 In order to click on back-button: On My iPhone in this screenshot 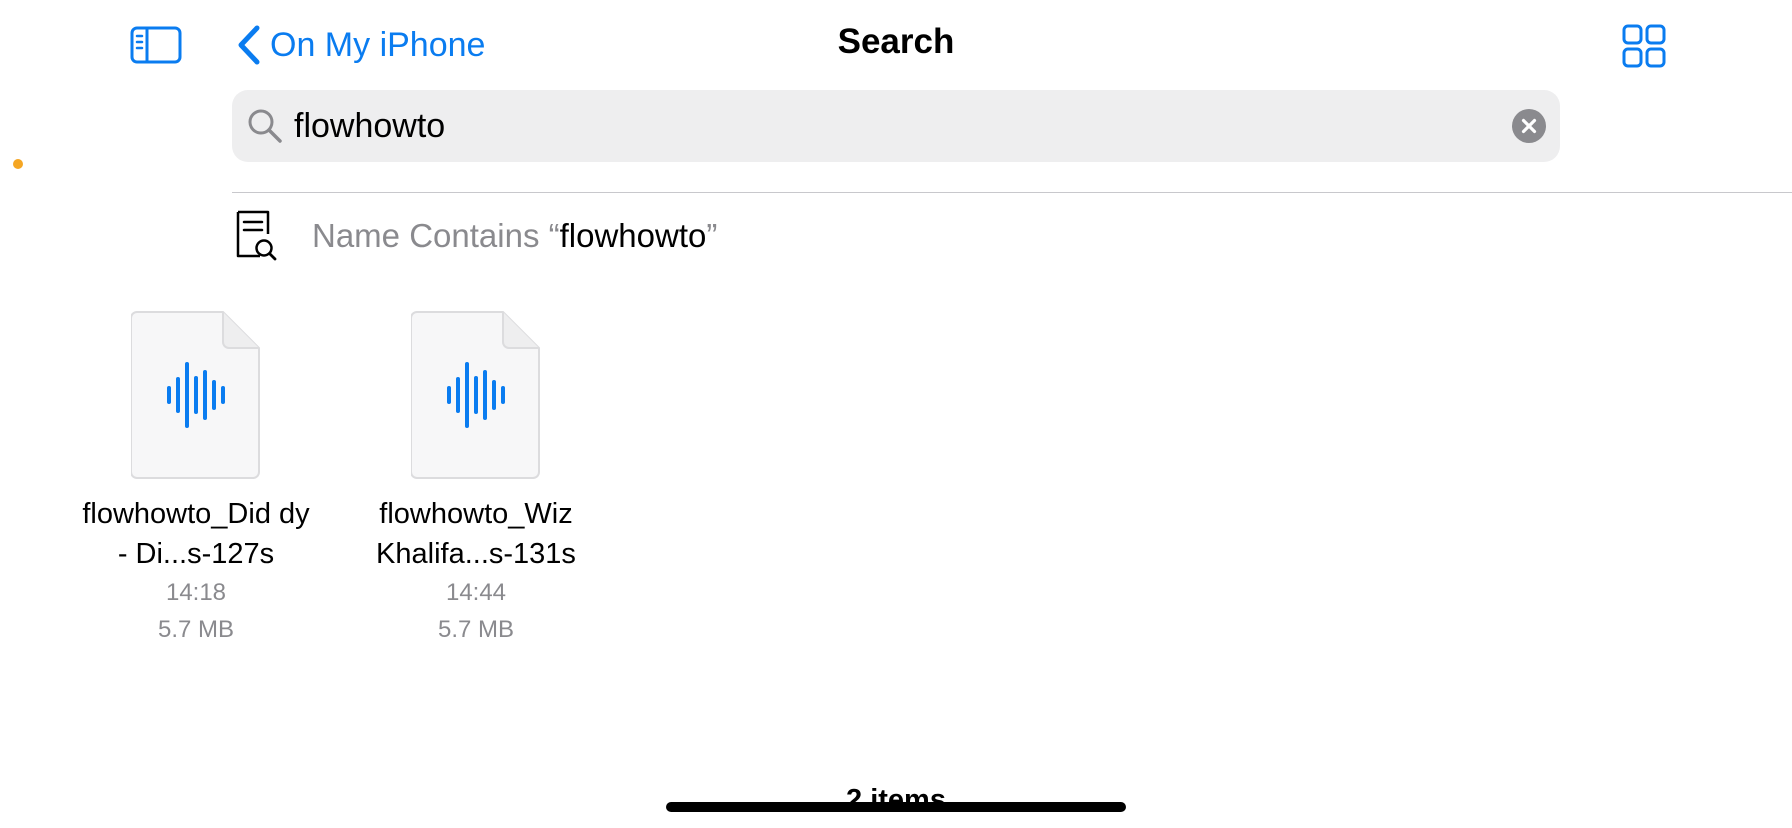, I will do `click(360, 45)`.